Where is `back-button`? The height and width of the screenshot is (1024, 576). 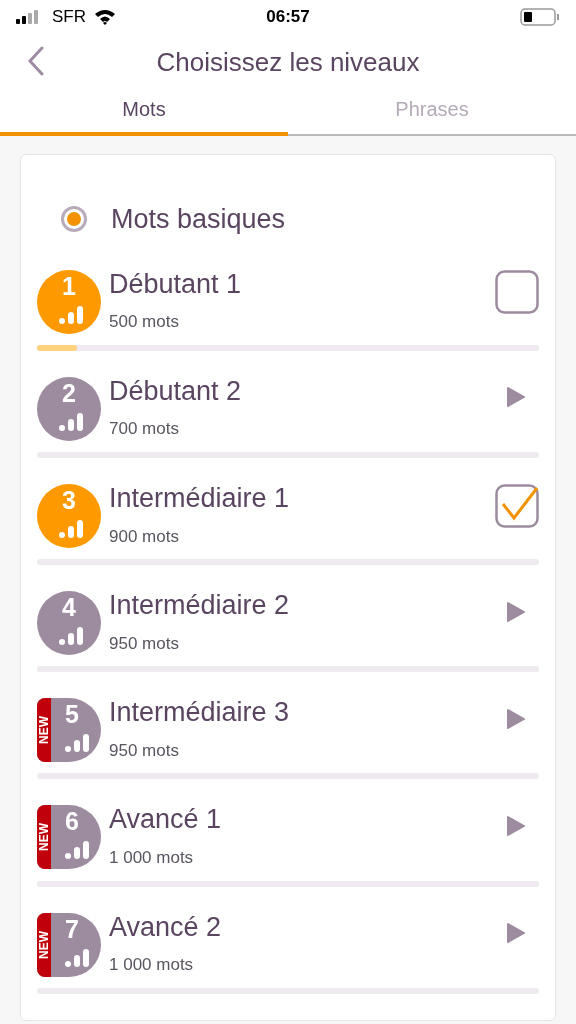 back-button is located at coordinates (36, 61).